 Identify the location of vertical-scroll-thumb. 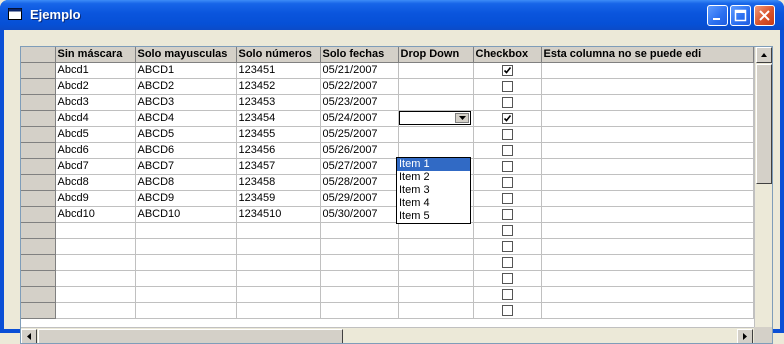
(764, 124).